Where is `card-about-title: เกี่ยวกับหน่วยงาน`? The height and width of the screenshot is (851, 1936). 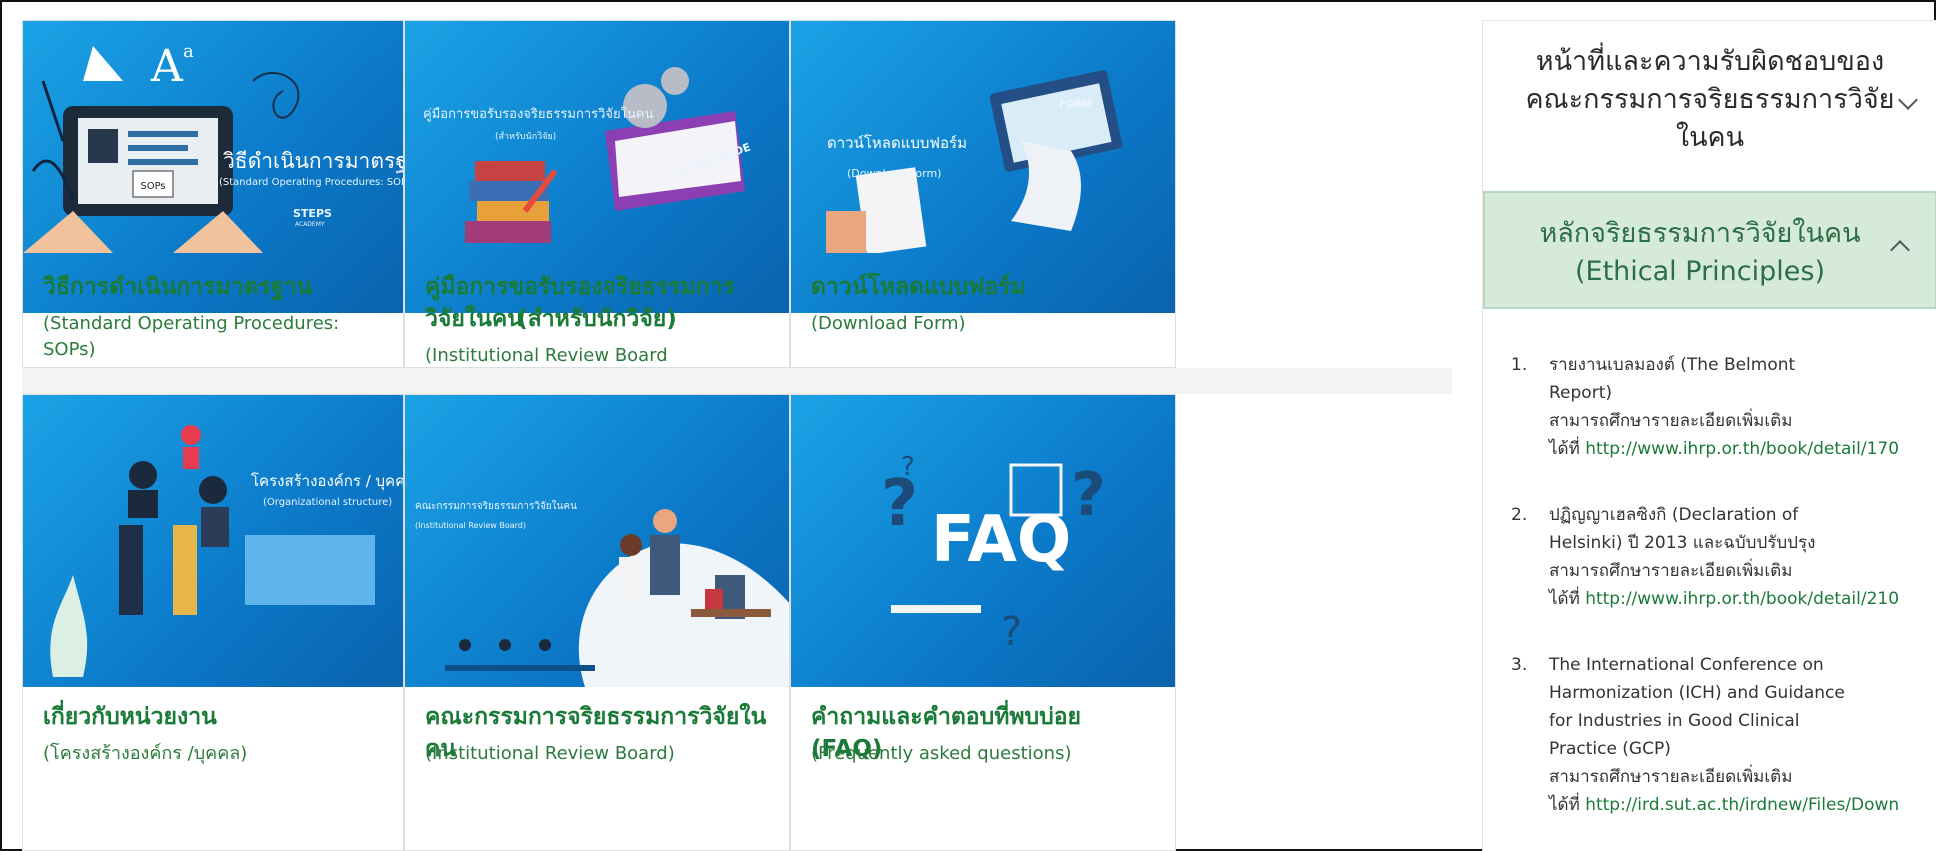
card-about-title: เกี่ยวกับหน่วยงาน is located at coordinates (213, 717).